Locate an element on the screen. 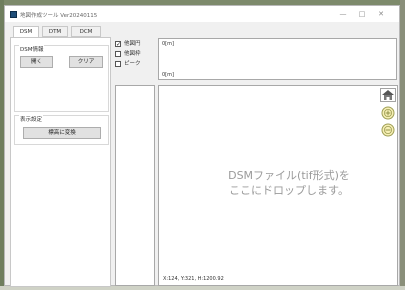 Image resolution: width=405 pixels, height=290 pixels. dsm-info-group: DSM情報 開く クリア is located at coordinates (61, 78).